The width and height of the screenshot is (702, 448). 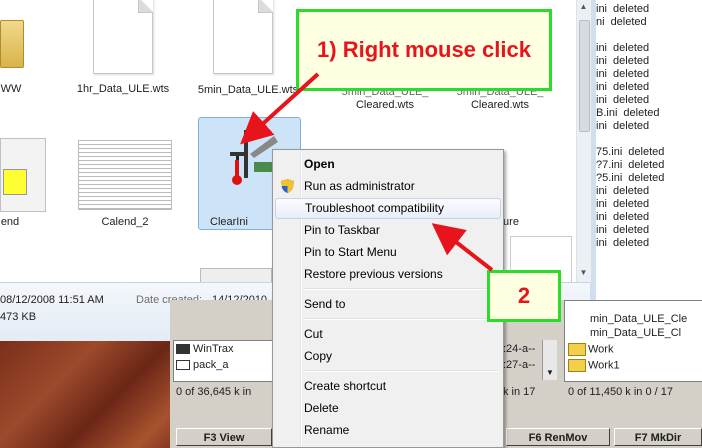 I want to click on menu-item-troubleshoot-compatibility: Troubleshoot compatibility, so click(x=388, y=208).